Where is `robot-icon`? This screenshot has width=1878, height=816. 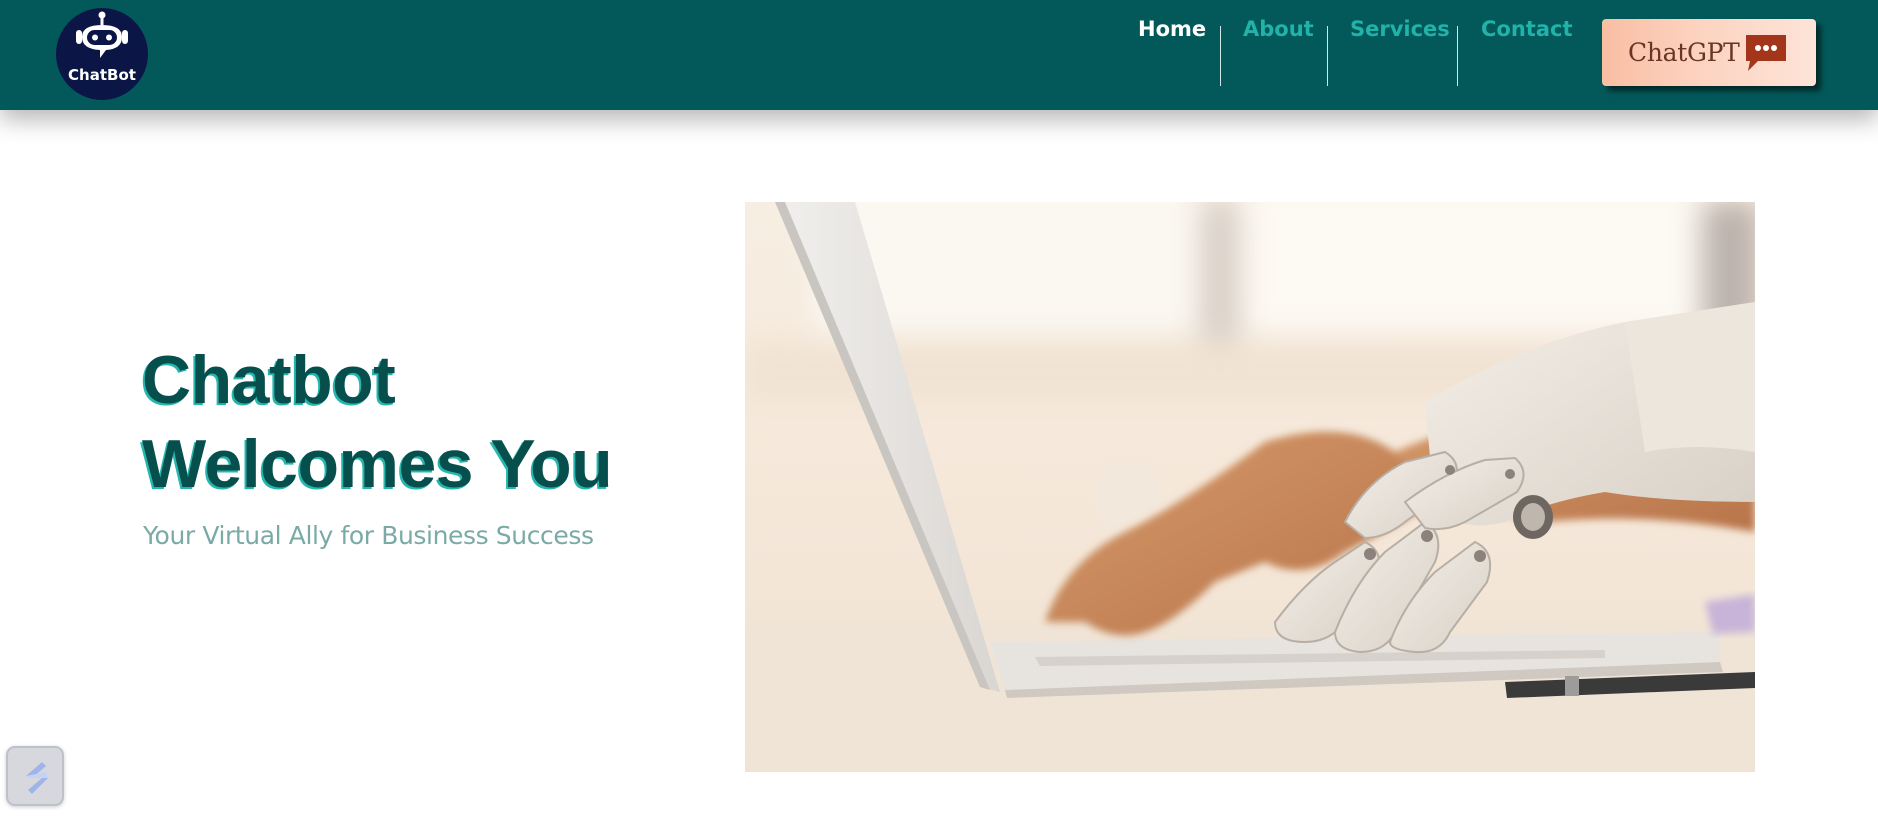
robot-icon is located at coordinates (102, 34).